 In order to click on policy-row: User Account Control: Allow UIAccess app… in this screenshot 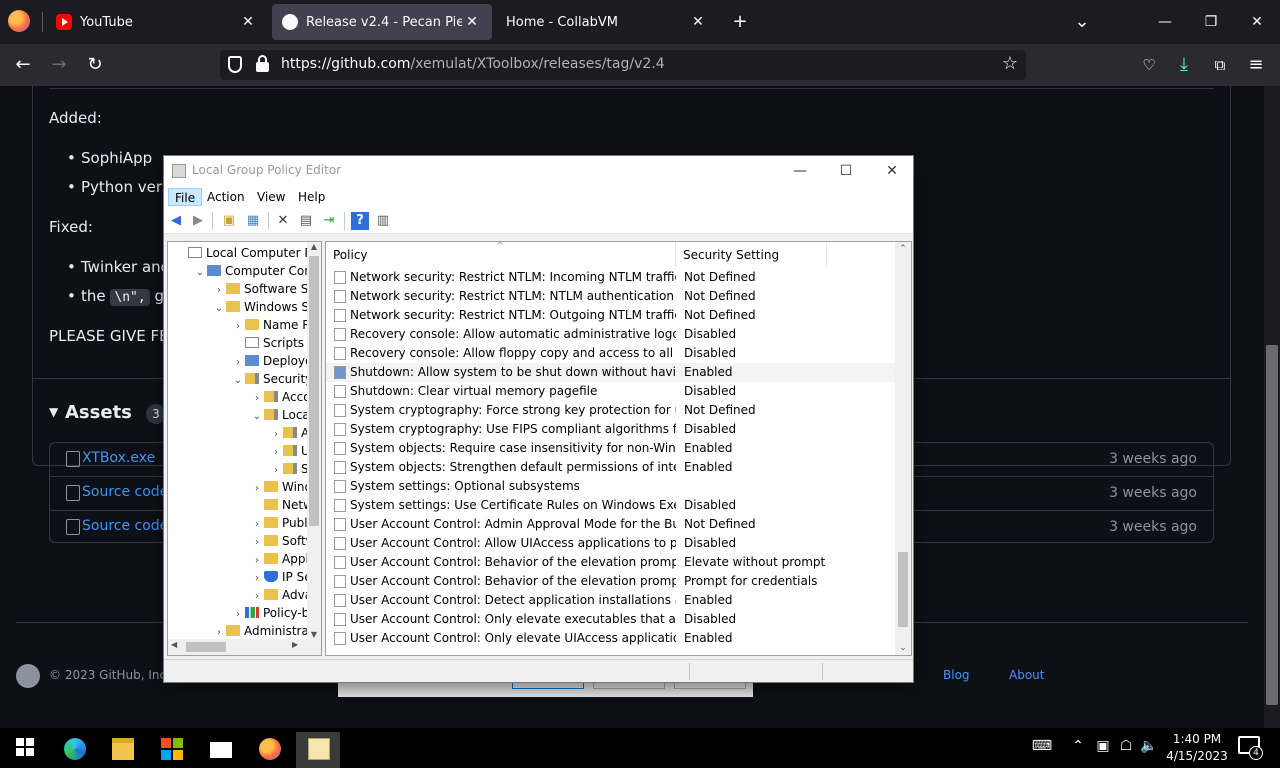, I will do `click(611, 543)`.